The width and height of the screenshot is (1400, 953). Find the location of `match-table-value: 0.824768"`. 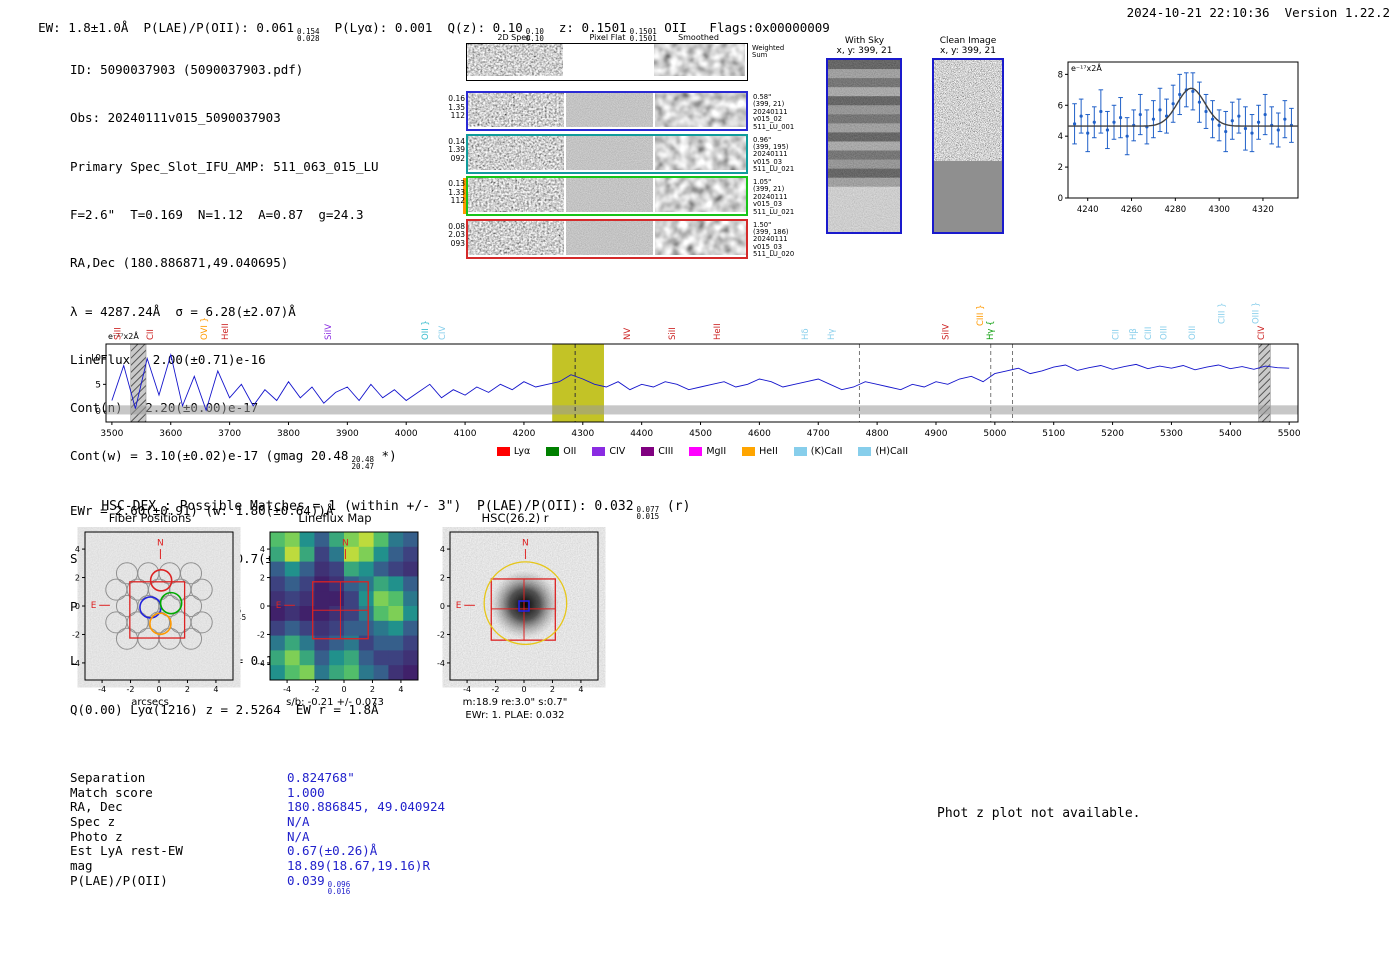

match-table-value: 0.824768" is located at coordinates (321, 777).